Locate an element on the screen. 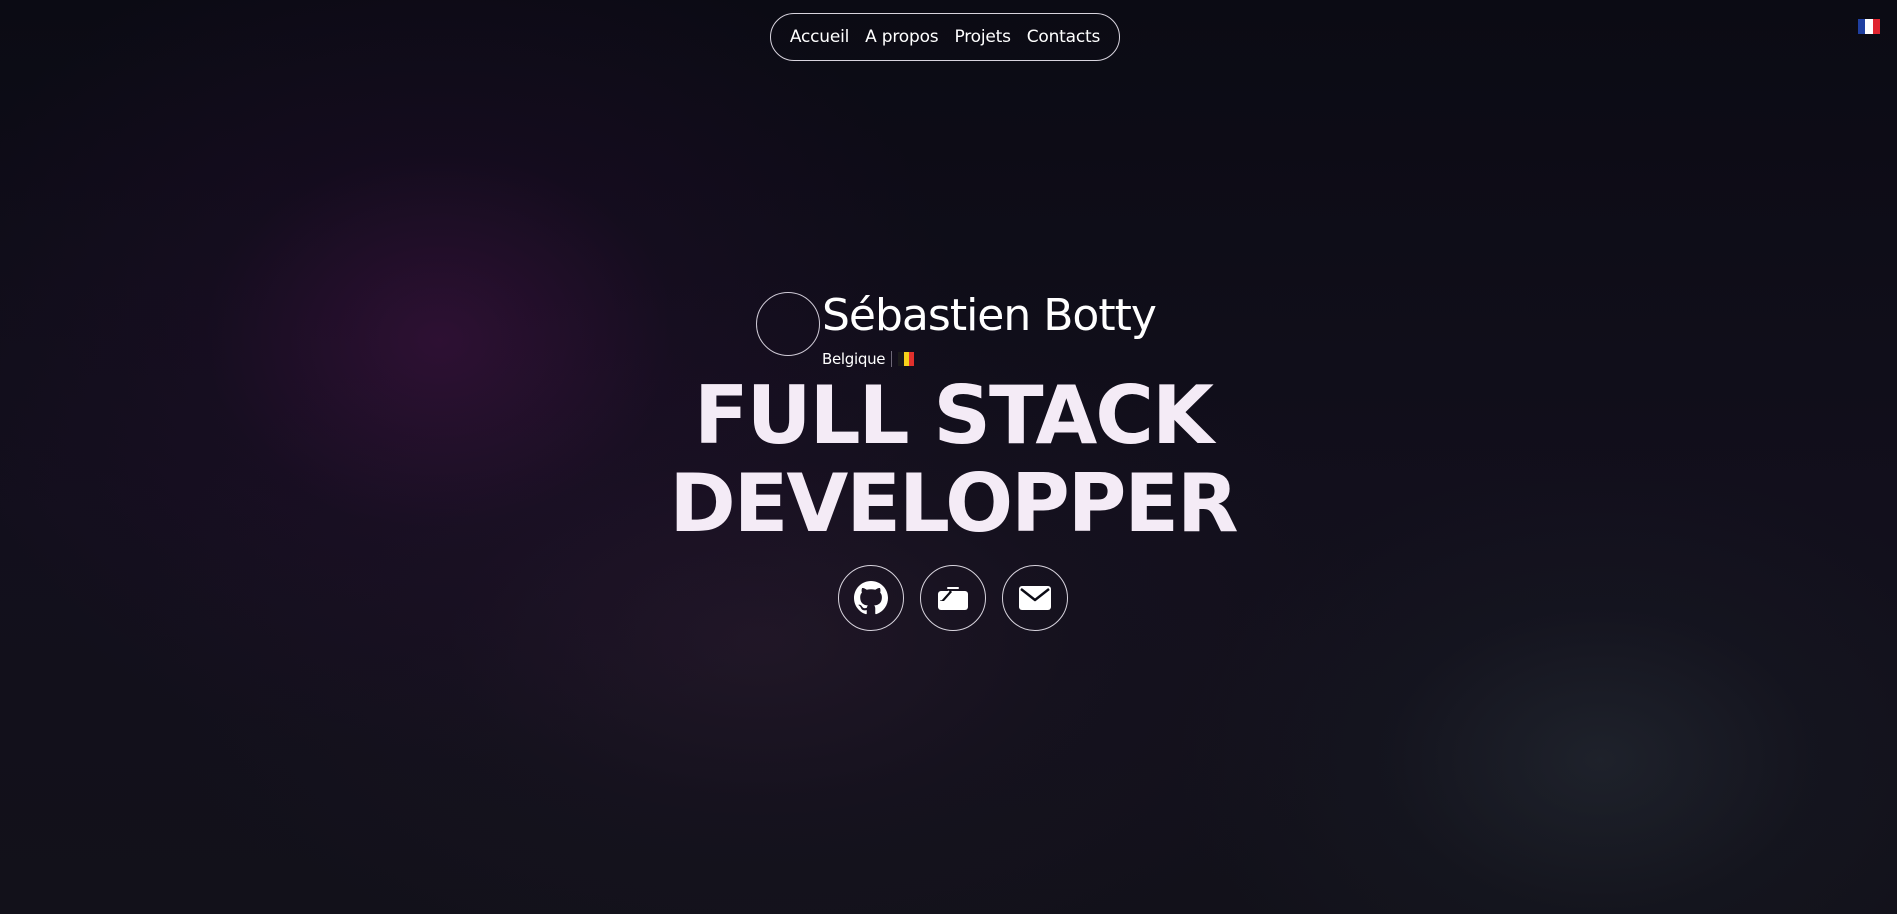  headline: FULL STACK DEVELOPPER is located at coordinates (953, 460).